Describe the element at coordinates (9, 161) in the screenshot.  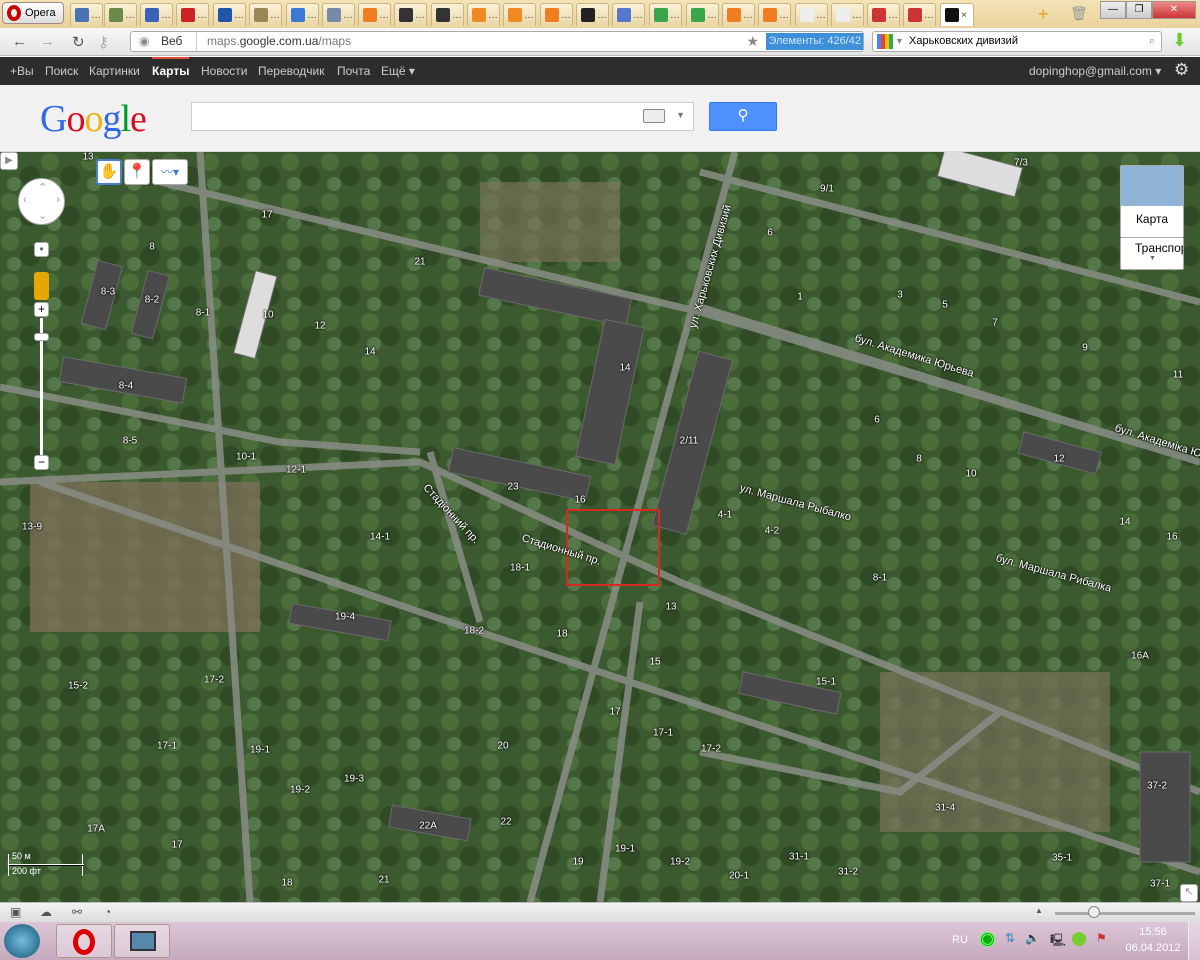
I see `toggle-panel-button: ▶` at that location.